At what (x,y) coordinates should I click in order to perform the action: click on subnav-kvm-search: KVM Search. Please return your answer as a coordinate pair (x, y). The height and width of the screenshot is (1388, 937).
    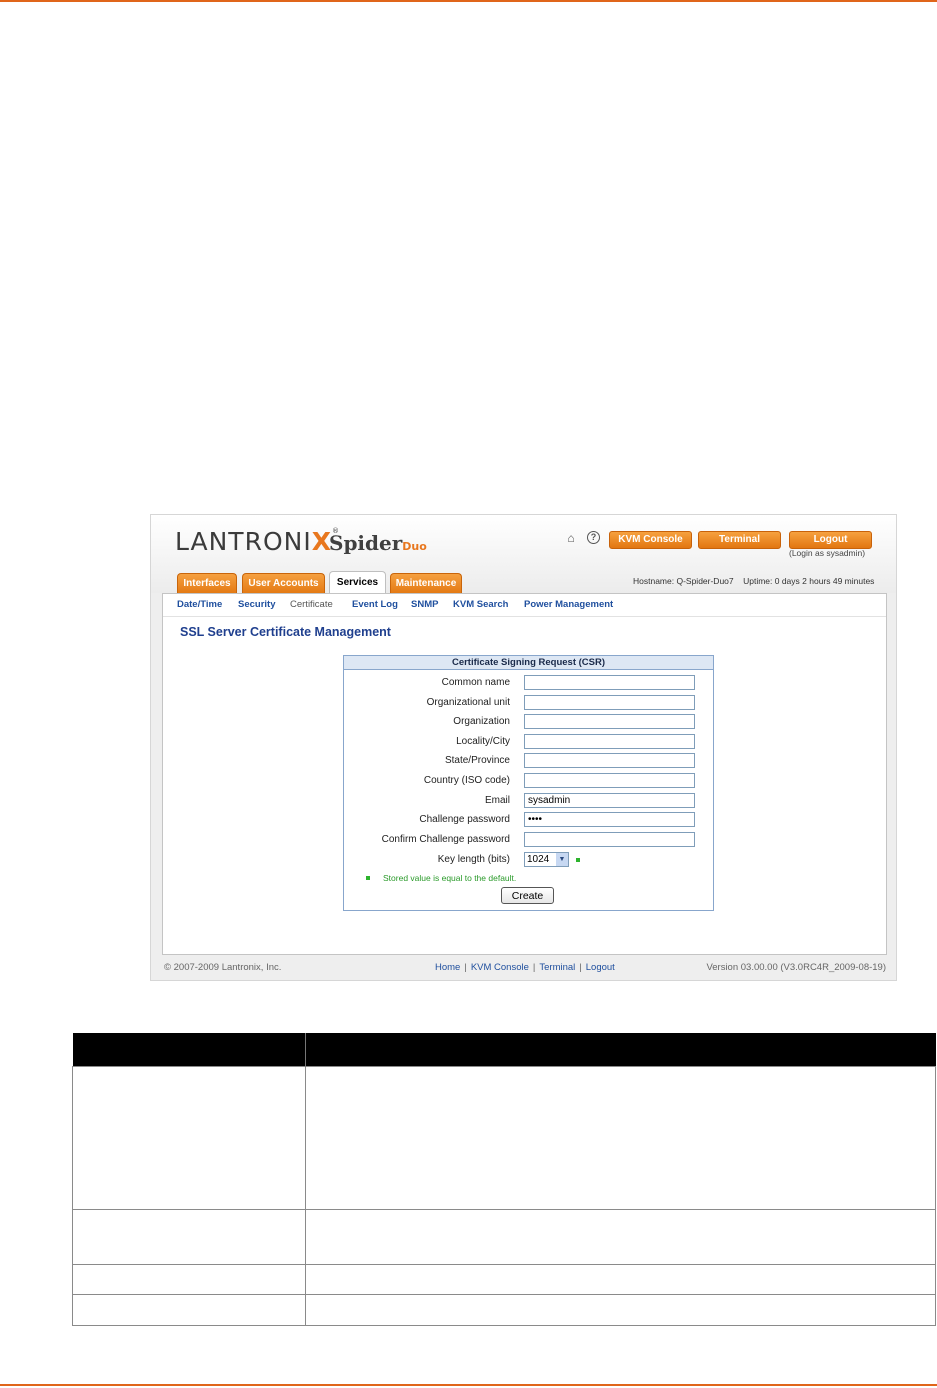
    Looking at the image, I should click on (480, 604).